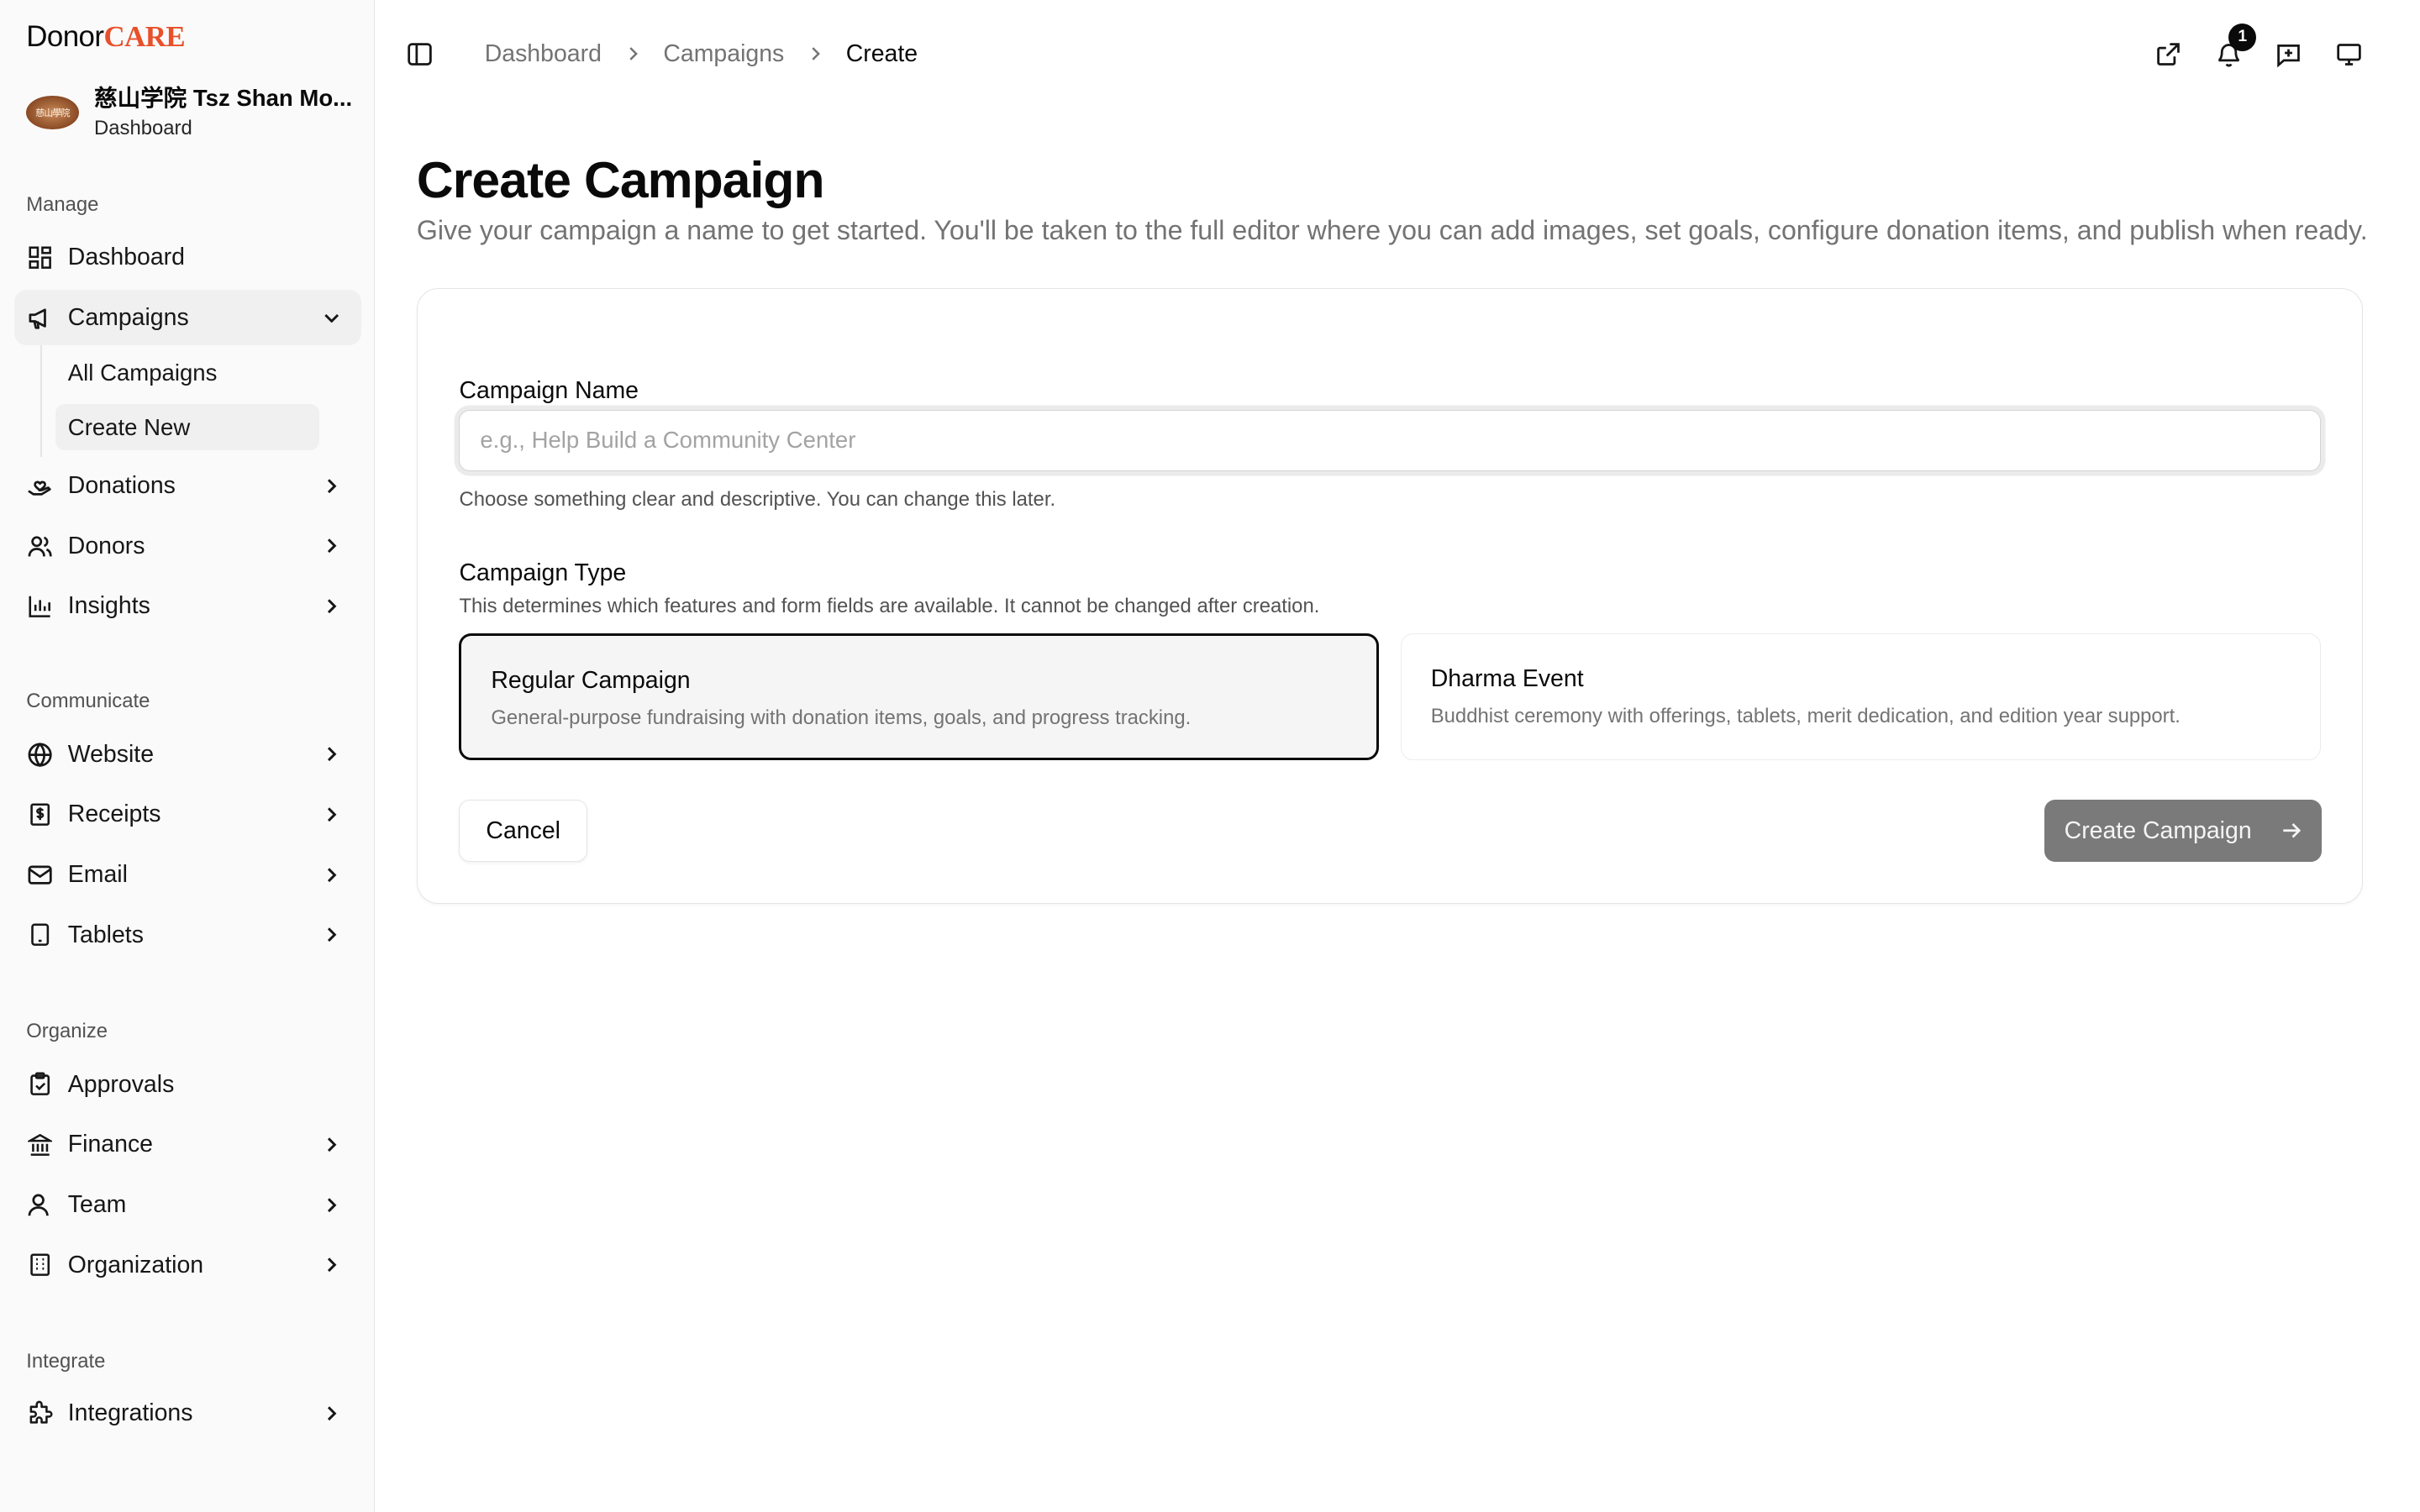 This screenshot has height=1512, width=2420. I want to click on megaphone-icon, so click(40, 318).